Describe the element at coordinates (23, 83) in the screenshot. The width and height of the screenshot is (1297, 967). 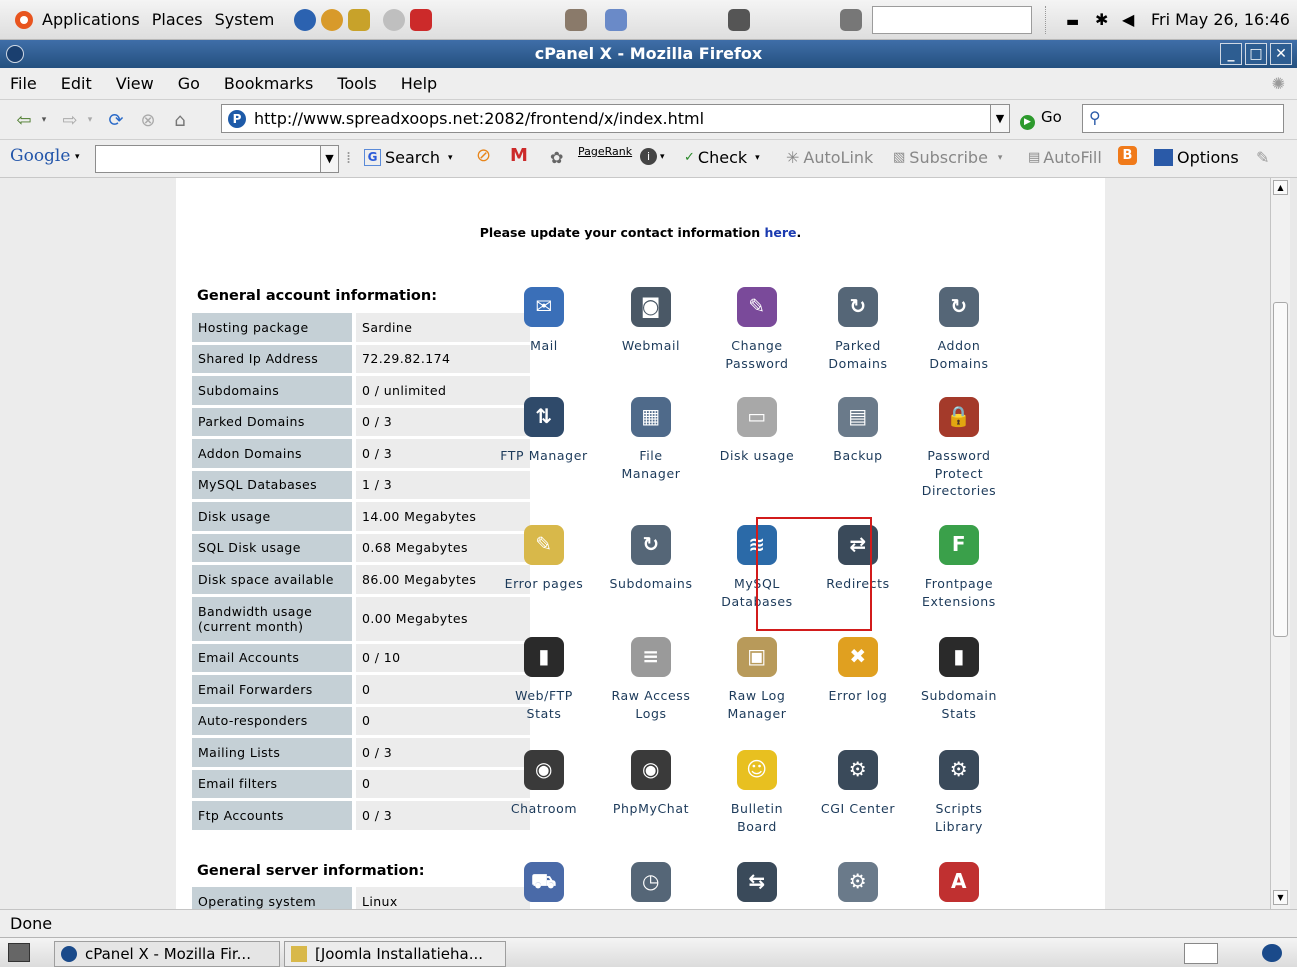
I see `menu-file: File` at that location.